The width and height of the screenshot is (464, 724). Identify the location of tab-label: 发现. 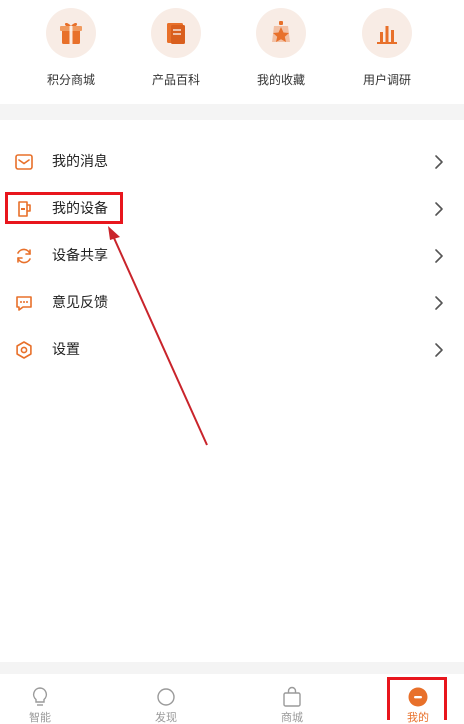
(166, 717).